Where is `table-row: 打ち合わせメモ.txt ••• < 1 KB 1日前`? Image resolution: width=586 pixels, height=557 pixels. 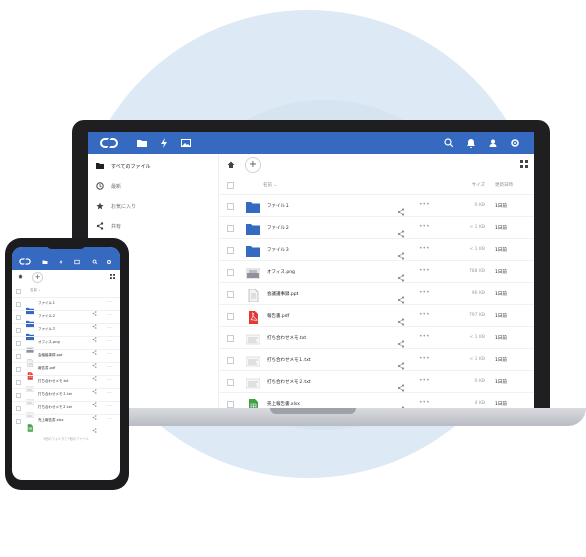 table-row: 打ち合わせメモ.txt ••• < 1 KB 1日前 is located at coordinates (376, 337).